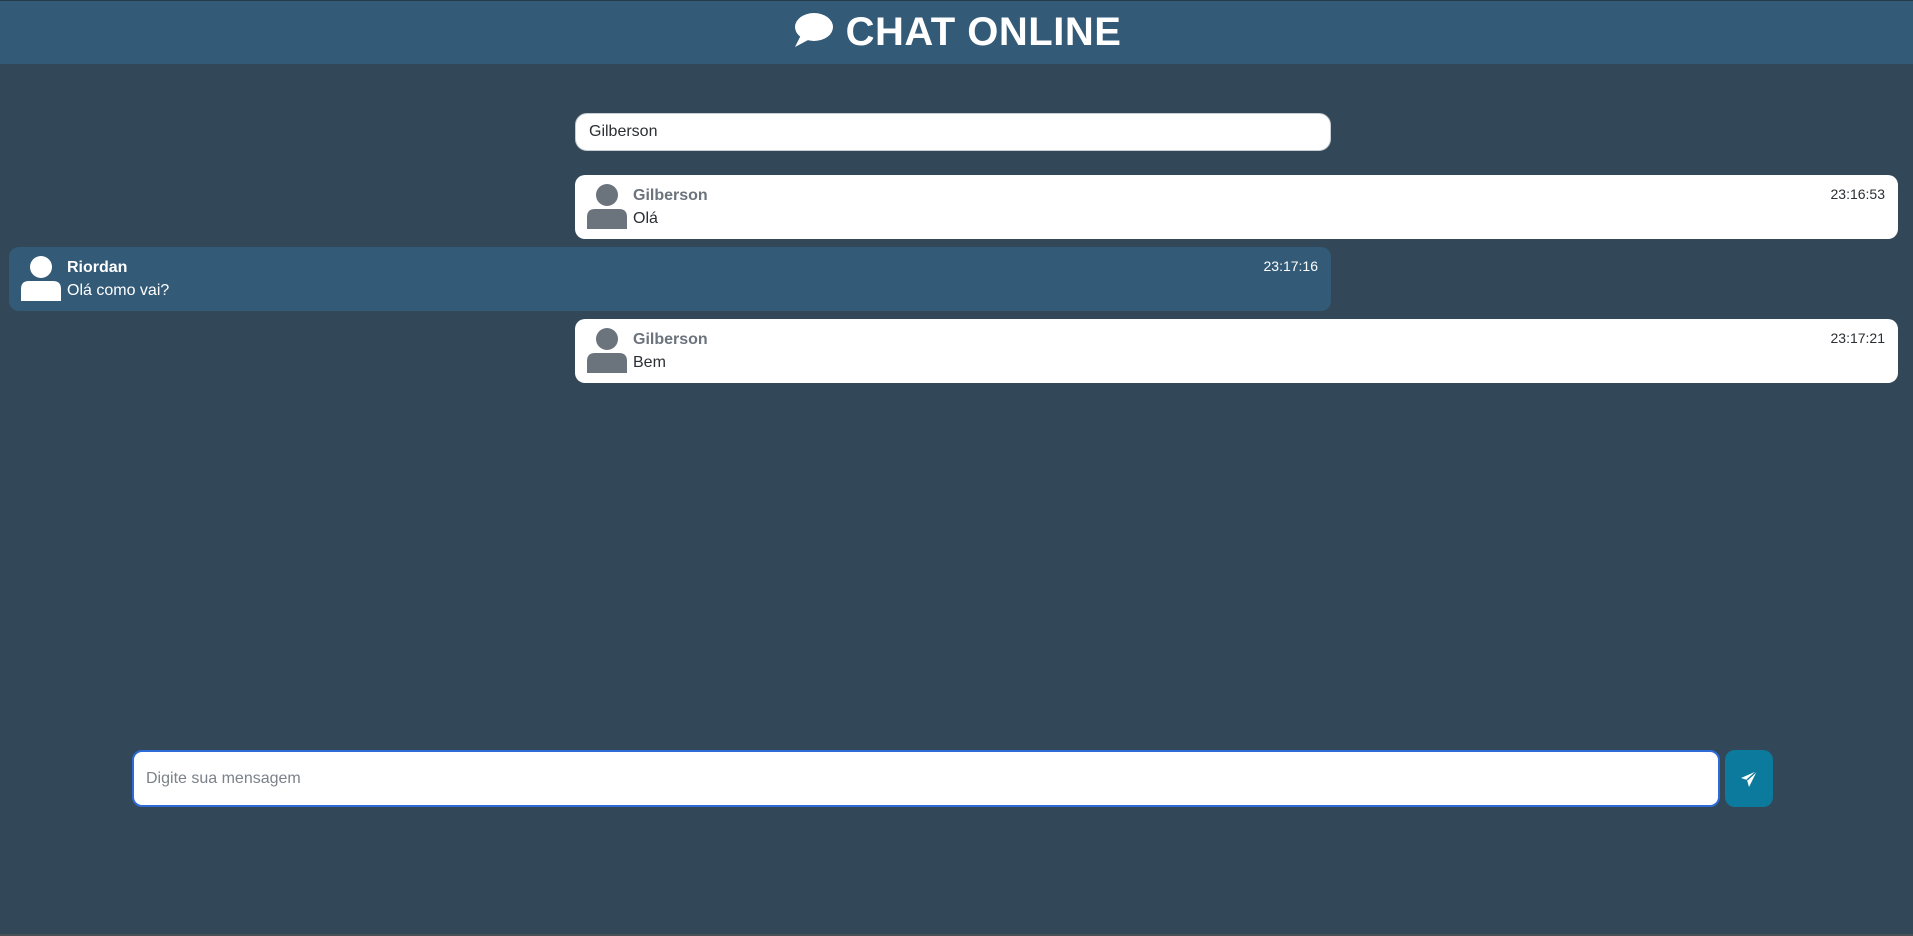 The image size is (1913, 936). Describe the element at coordinates (1236, 207) in the screenshot. I see `chat-message: Gilberson Olá 23:16:53` at that location.